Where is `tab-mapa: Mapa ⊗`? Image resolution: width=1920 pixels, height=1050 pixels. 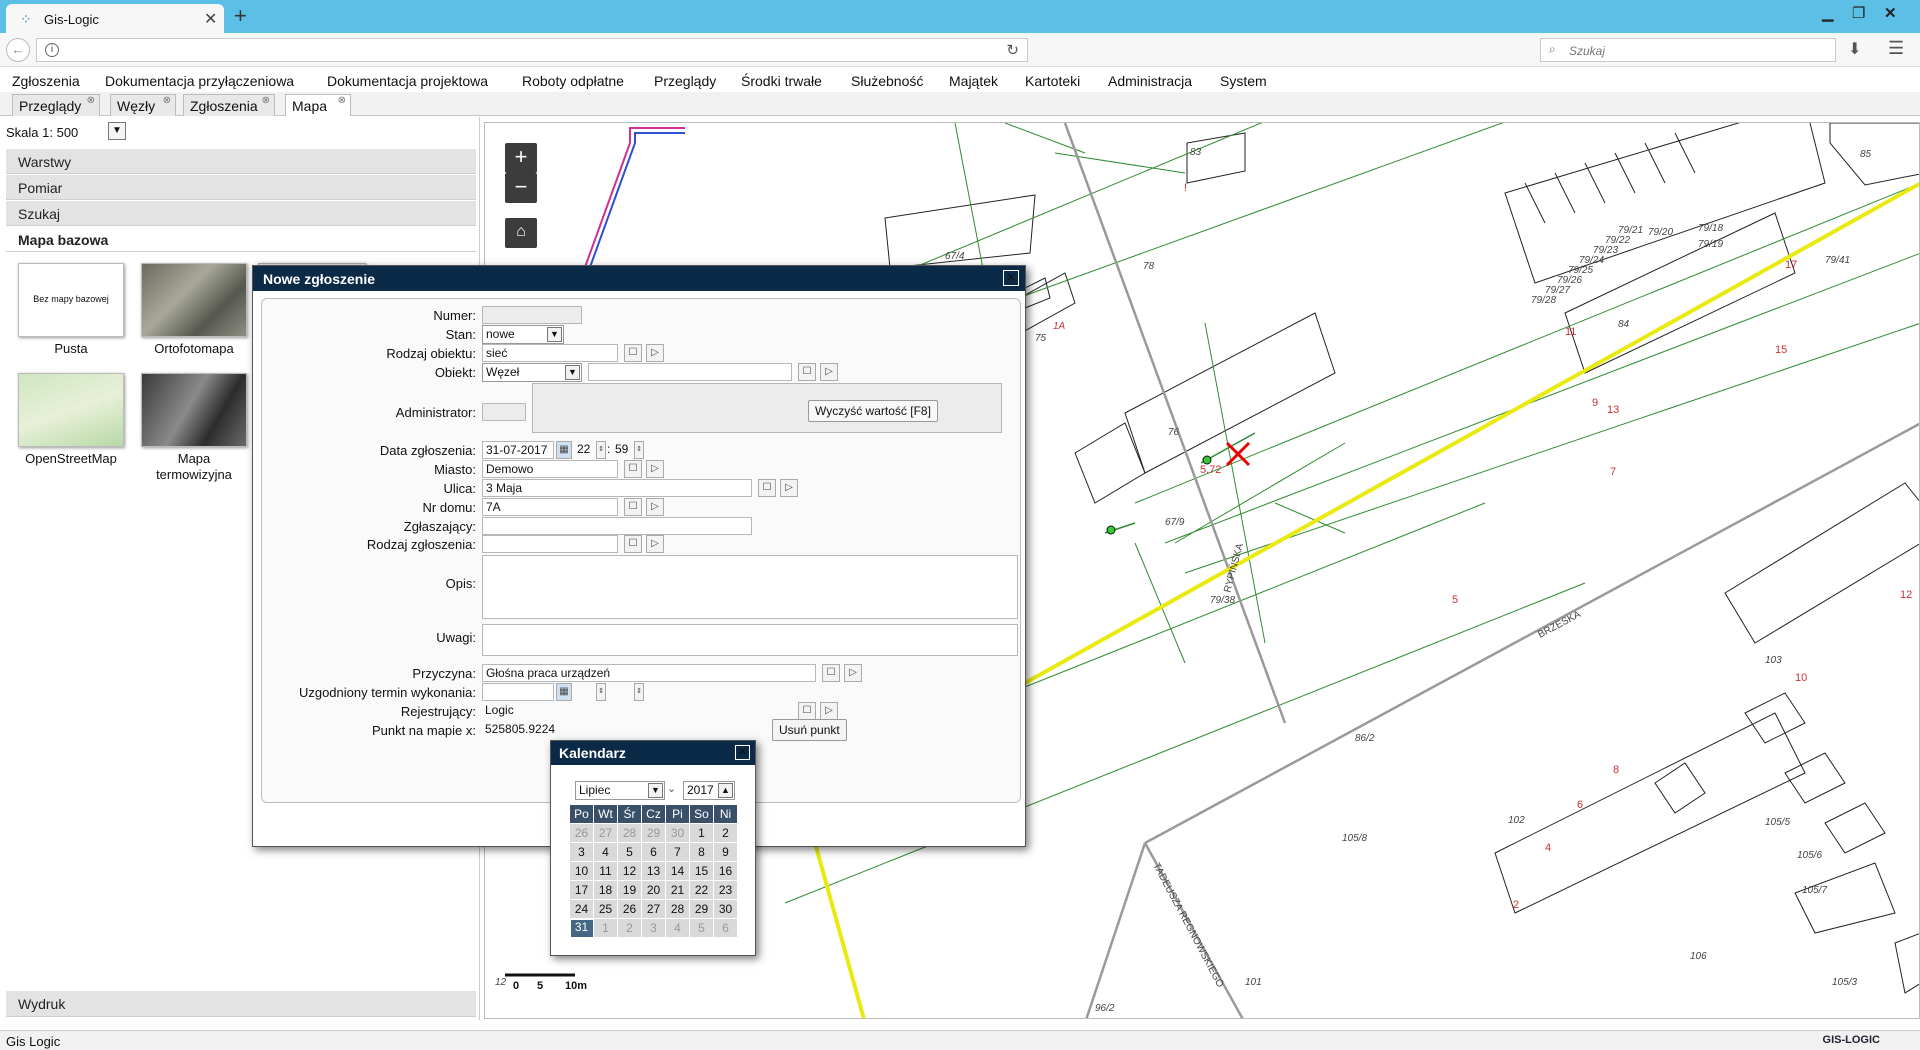
tab-mapa: Mapa ⊗ is located at coordinates (318, 105).